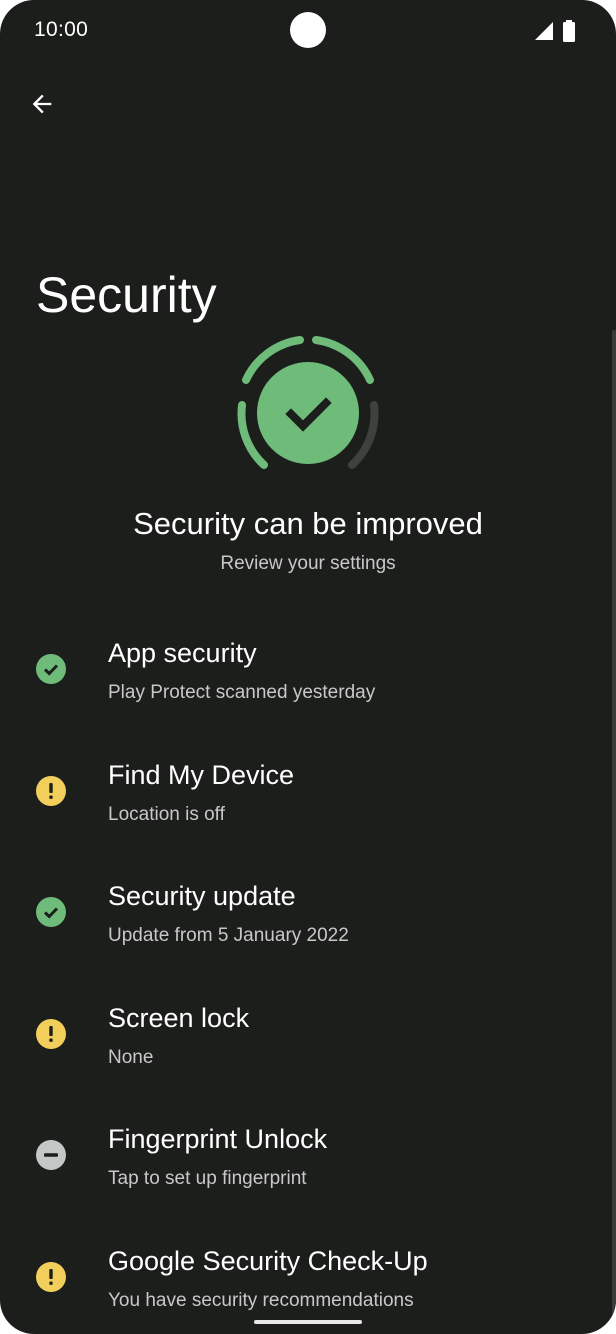 The image size is (616, 1334). I want to click on back-button, so click(42, 104).